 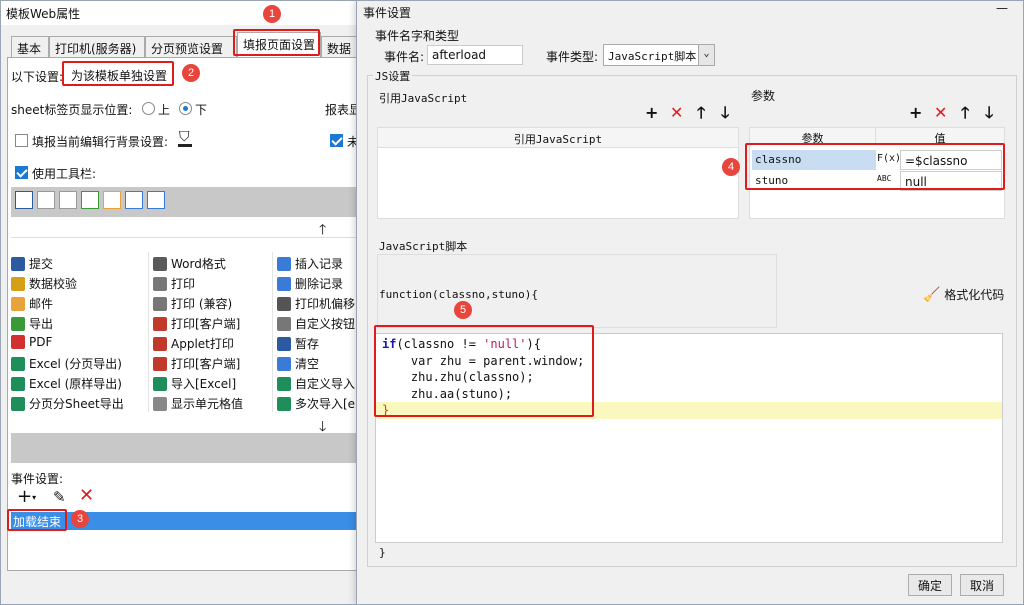 What do you see at coordinates (318, 262) in the screenshot?
I see `toolbar-button-item: 插入记录` at bounding box center [318, 262].